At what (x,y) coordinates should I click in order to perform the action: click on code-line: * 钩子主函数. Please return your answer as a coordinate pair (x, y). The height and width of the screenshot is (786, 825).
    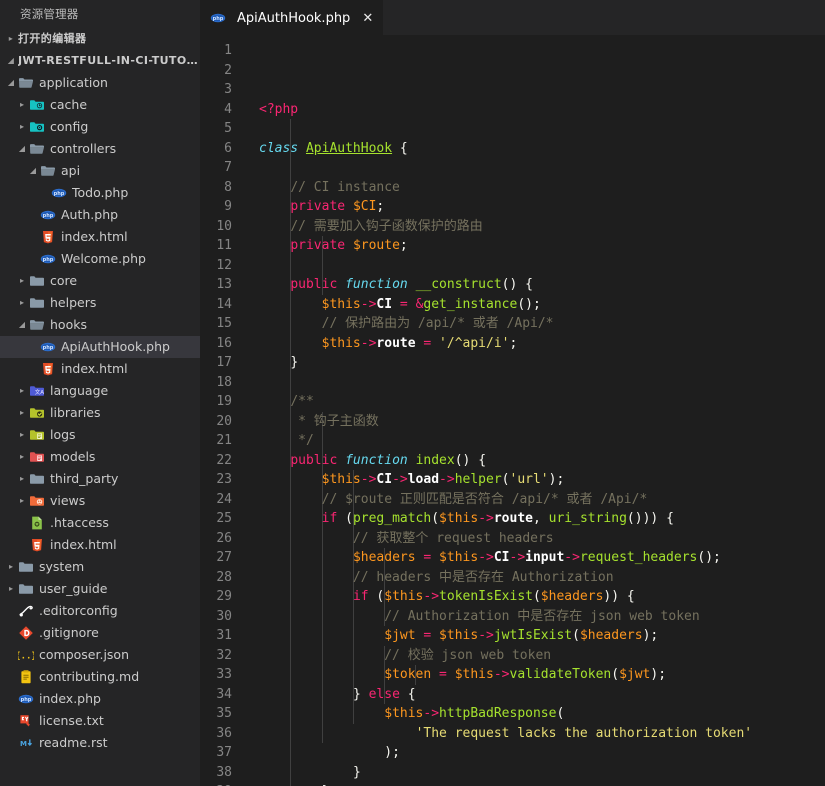
    Looking at the image, I should click on (338, 421).